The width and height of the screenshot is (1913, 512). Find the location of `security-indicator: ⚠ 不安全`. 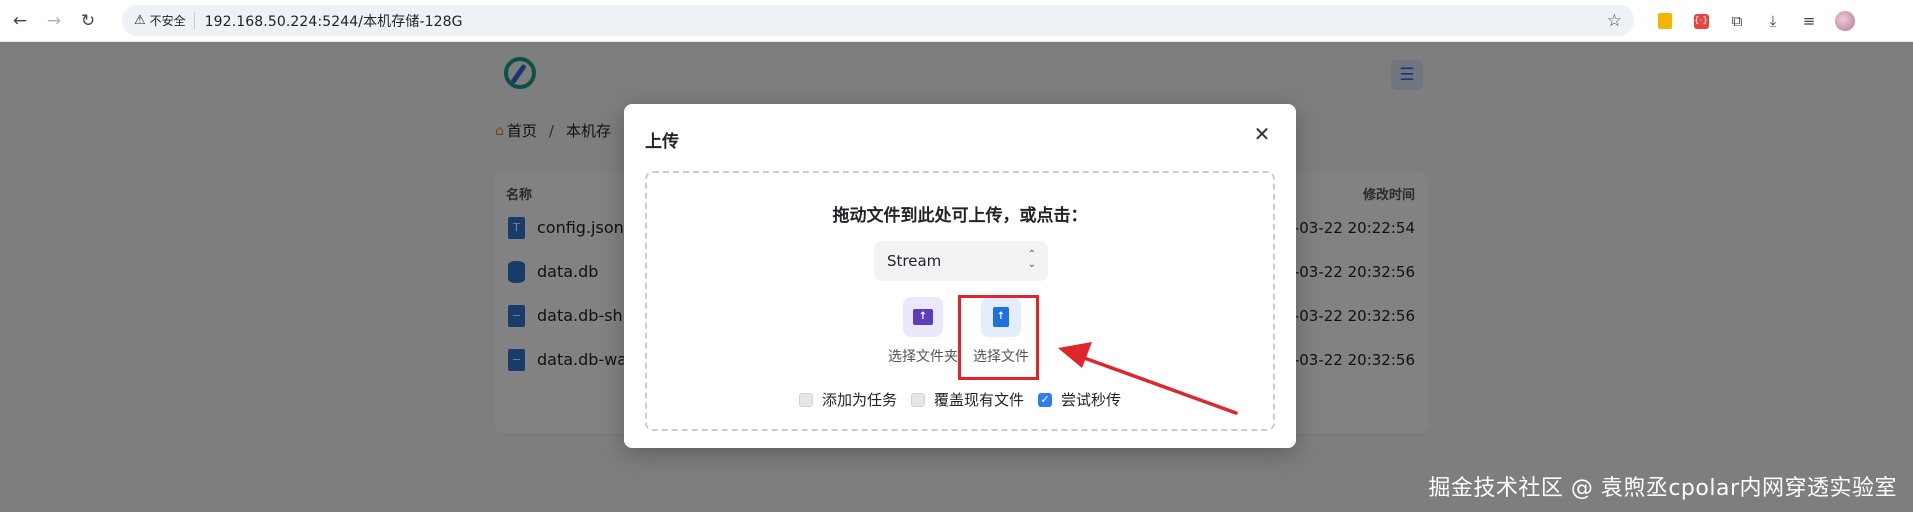

security-indicator: ⚠ 不安全 is located at coordinates (162, 20).